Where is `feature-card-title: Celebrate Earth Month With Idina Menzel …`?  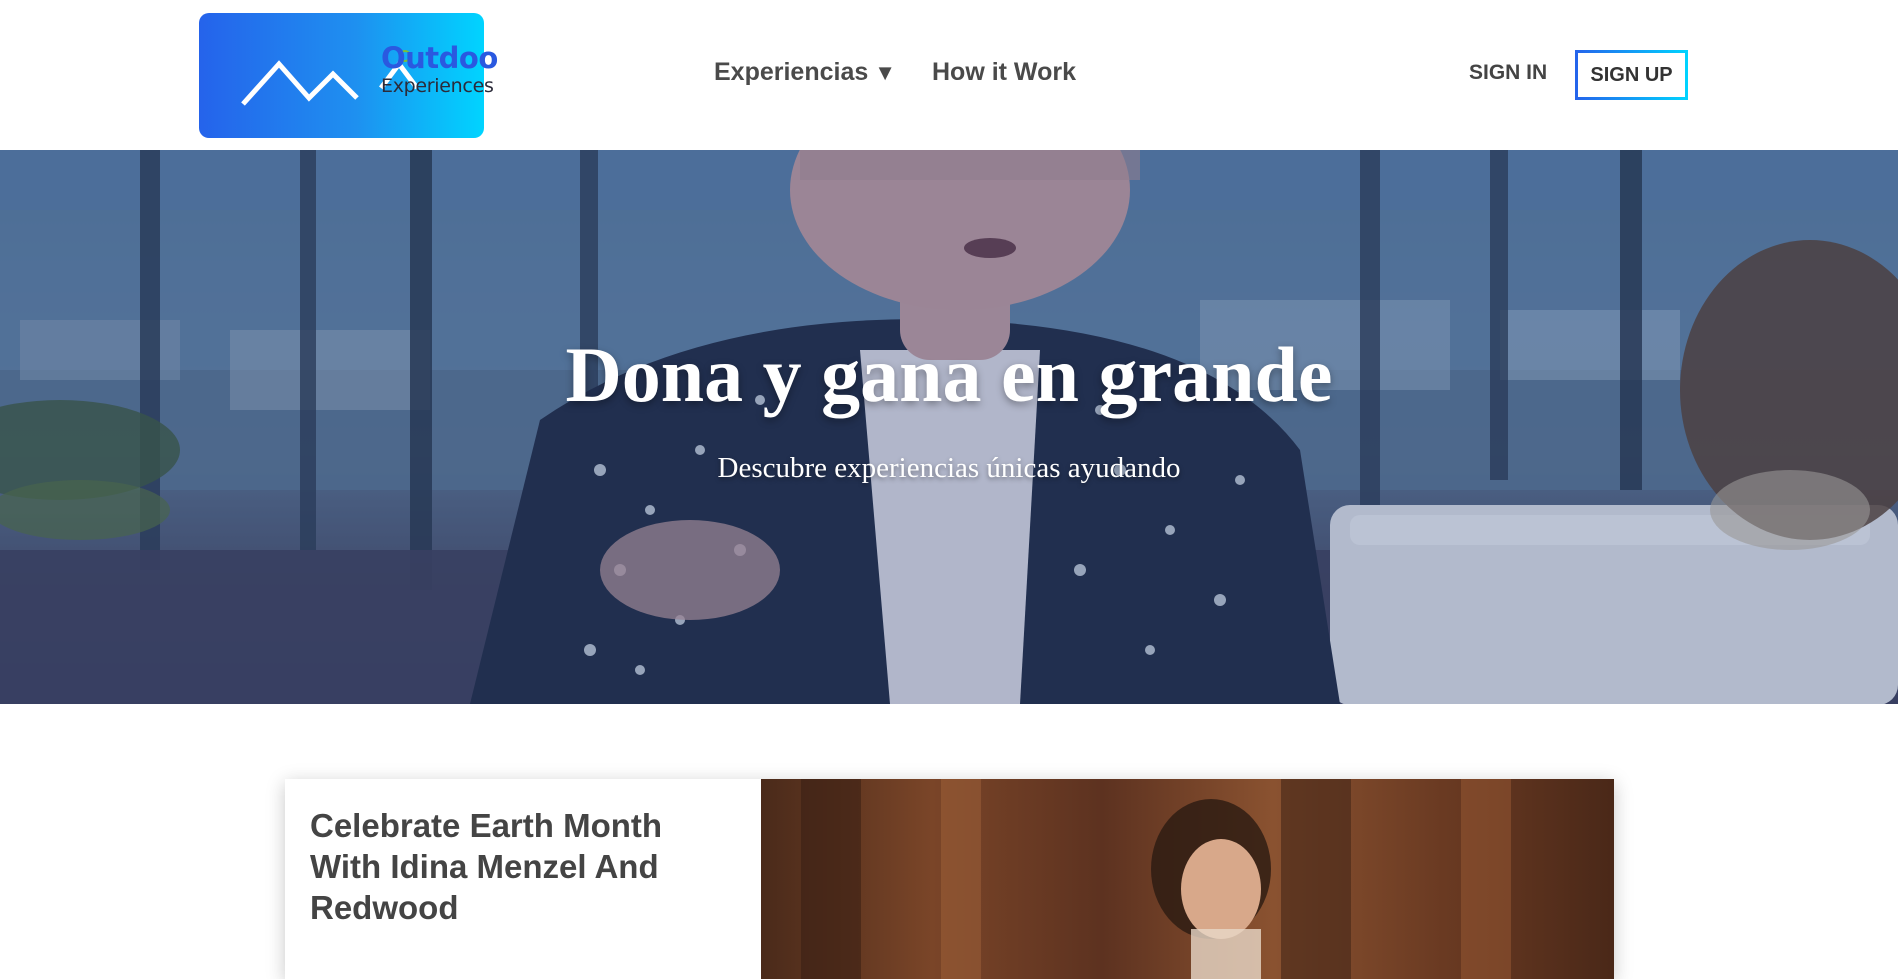
feature-card-title: Celebrate Earth Month With Idina Menzel … is located at coordinates (520, 866).